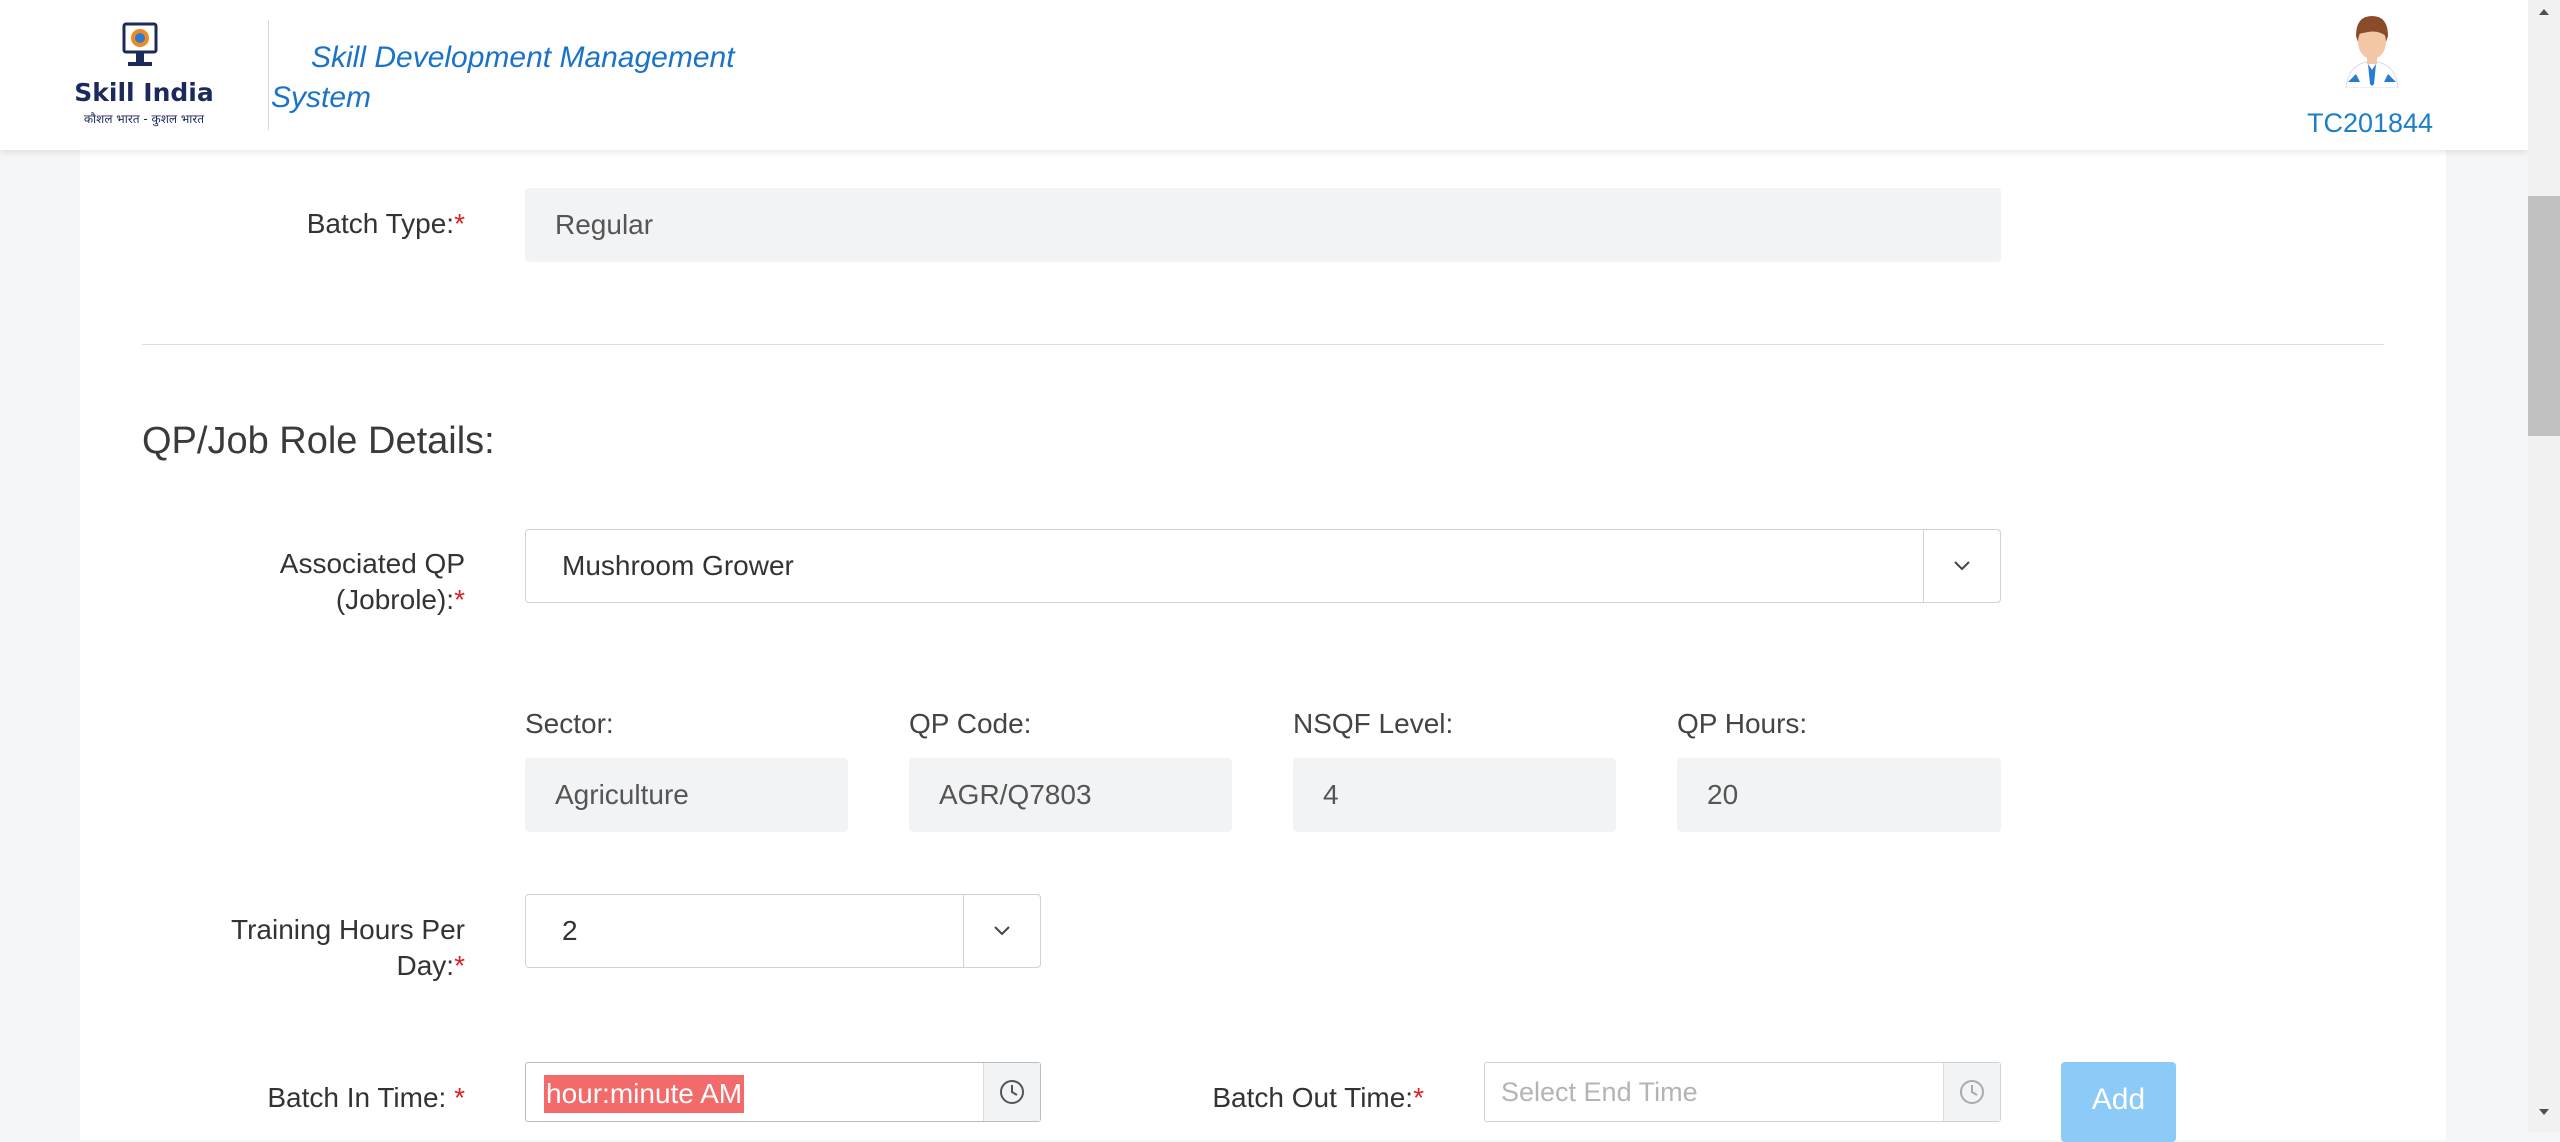  What do you see at coordinates (1263, 344) in the screenshot?
I see `section-divider` at bounding box center [1263, 344].